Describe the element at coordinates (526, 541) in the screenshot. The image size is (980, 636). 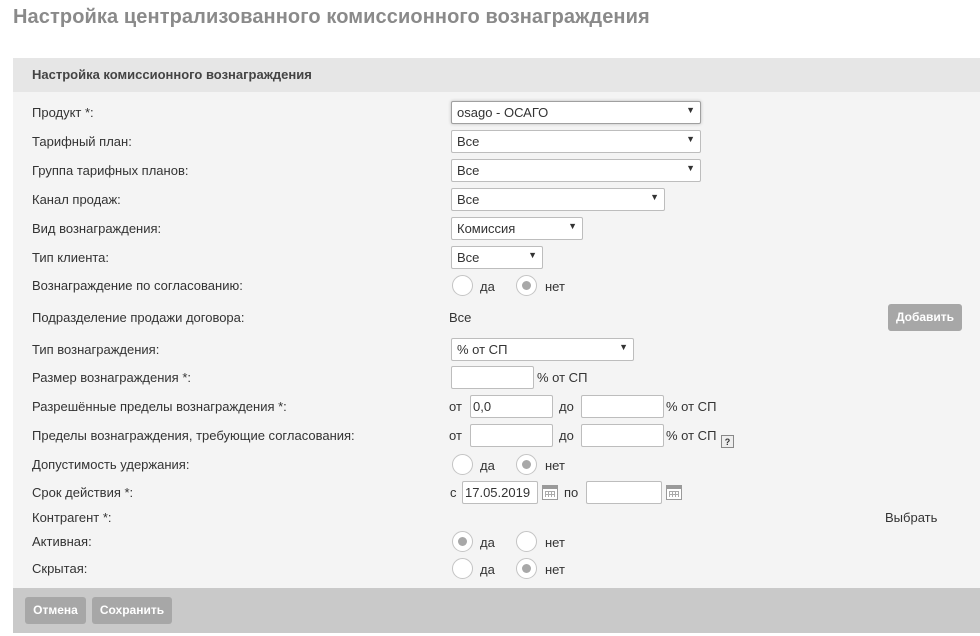
I see `active-no-radio` at that location.